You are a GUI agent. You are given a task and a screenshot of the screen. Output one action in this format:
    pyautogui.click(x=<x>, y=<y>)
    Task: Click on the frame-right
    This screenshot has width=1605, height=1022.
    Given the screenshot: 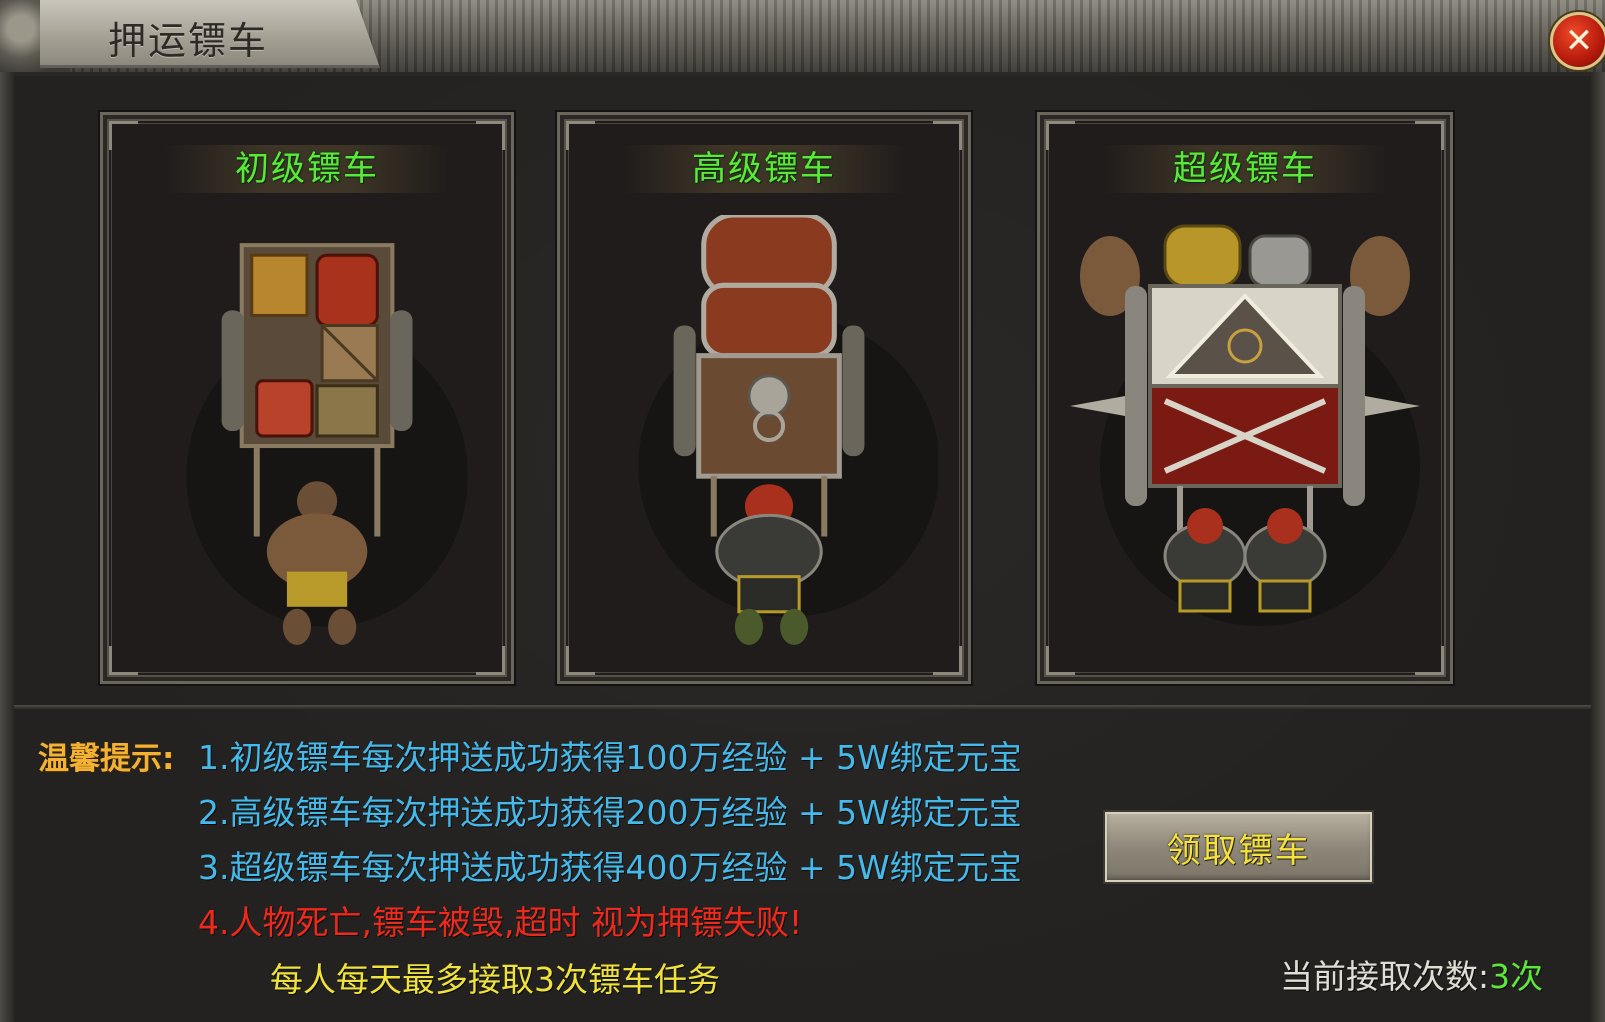 What is the action you would take?
    pyautogui.click(x=1598, y=547)
    